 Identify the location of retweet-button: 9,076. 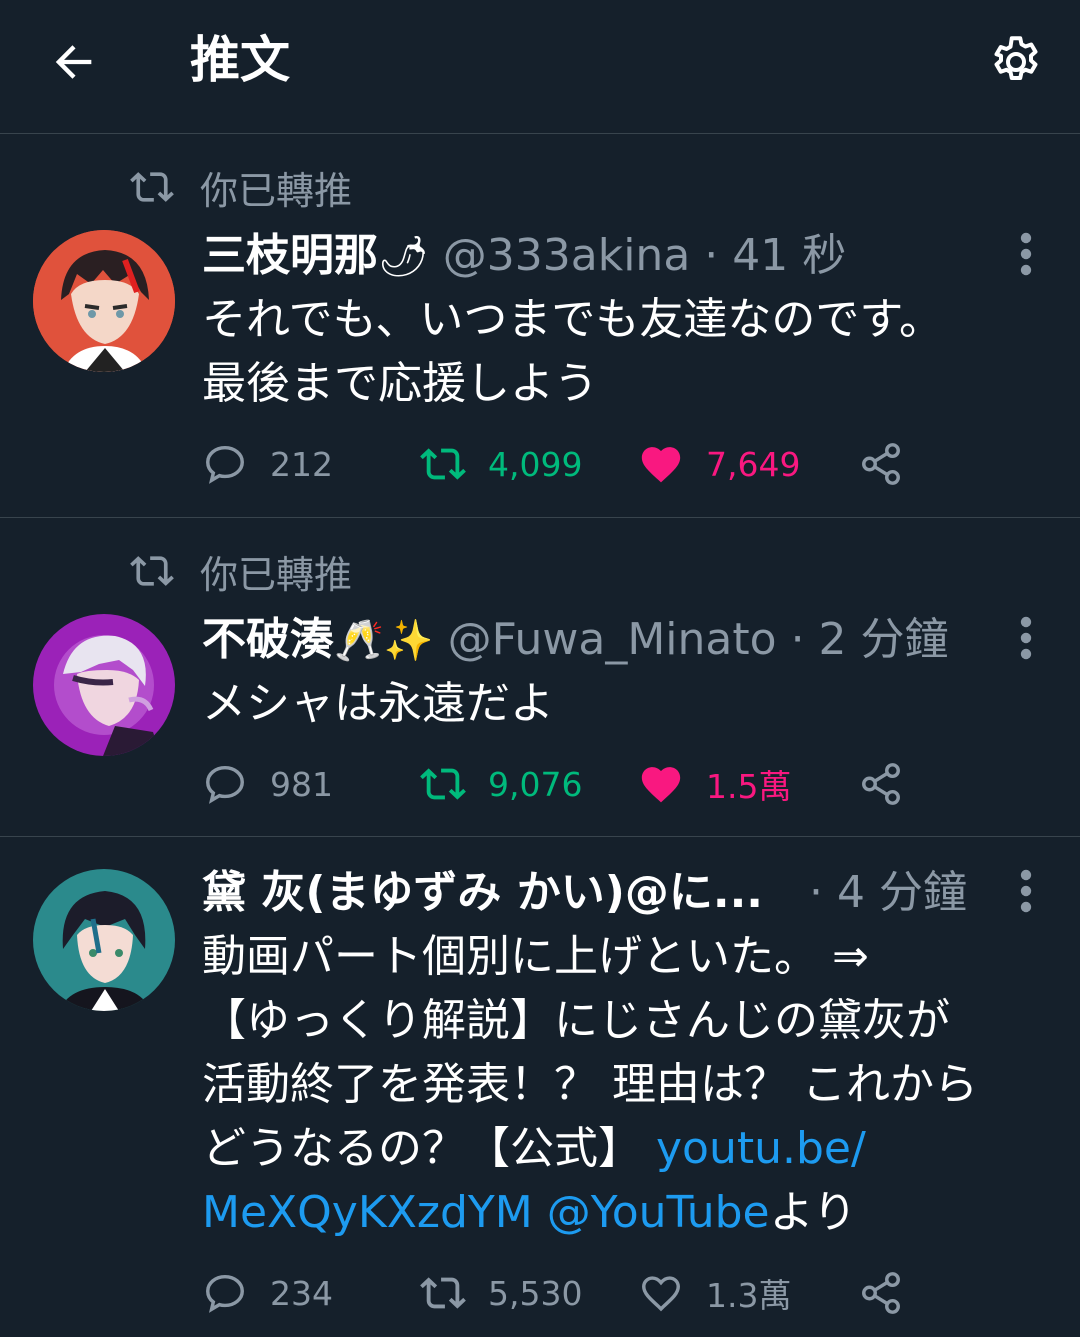
(501, 784).